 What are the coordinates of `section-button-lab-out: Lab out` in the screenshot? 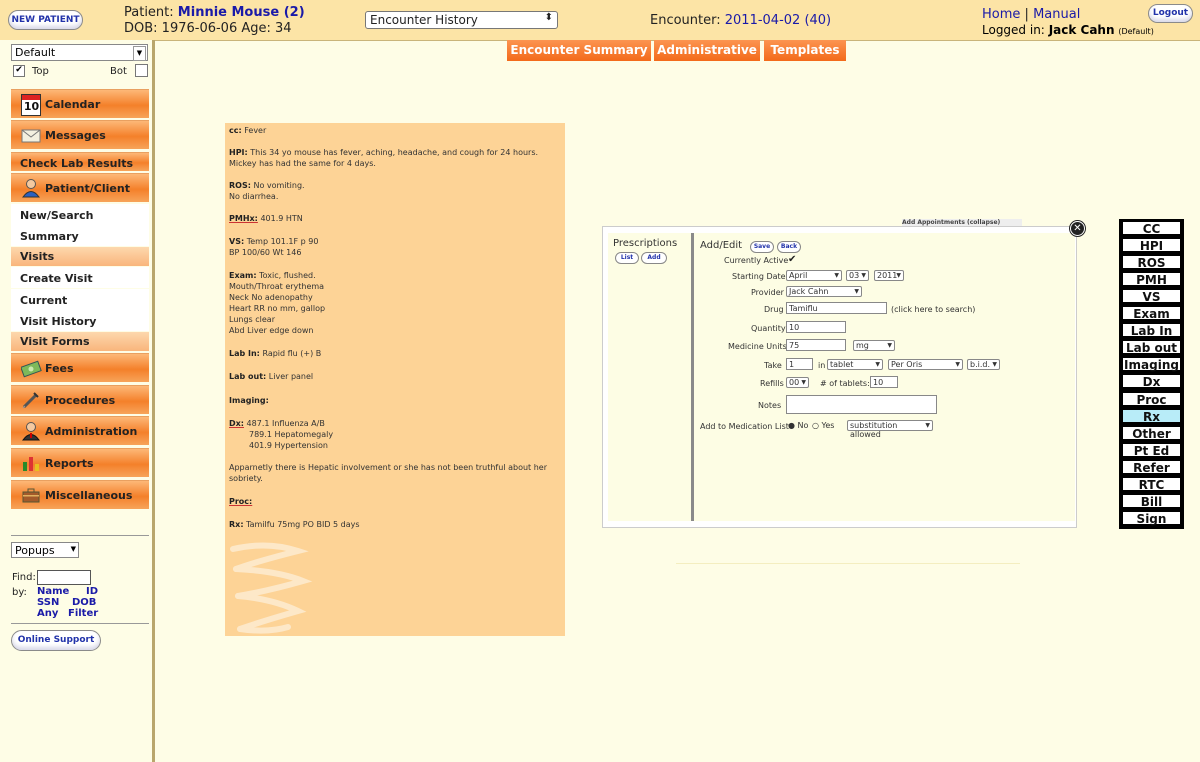 It's located at (1151, 348).